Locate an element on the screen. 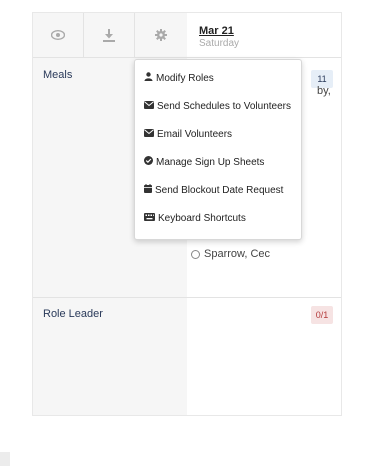 The width and height of the screenshot is (385, 466). eye-icon is located at coordinates (58, 35).